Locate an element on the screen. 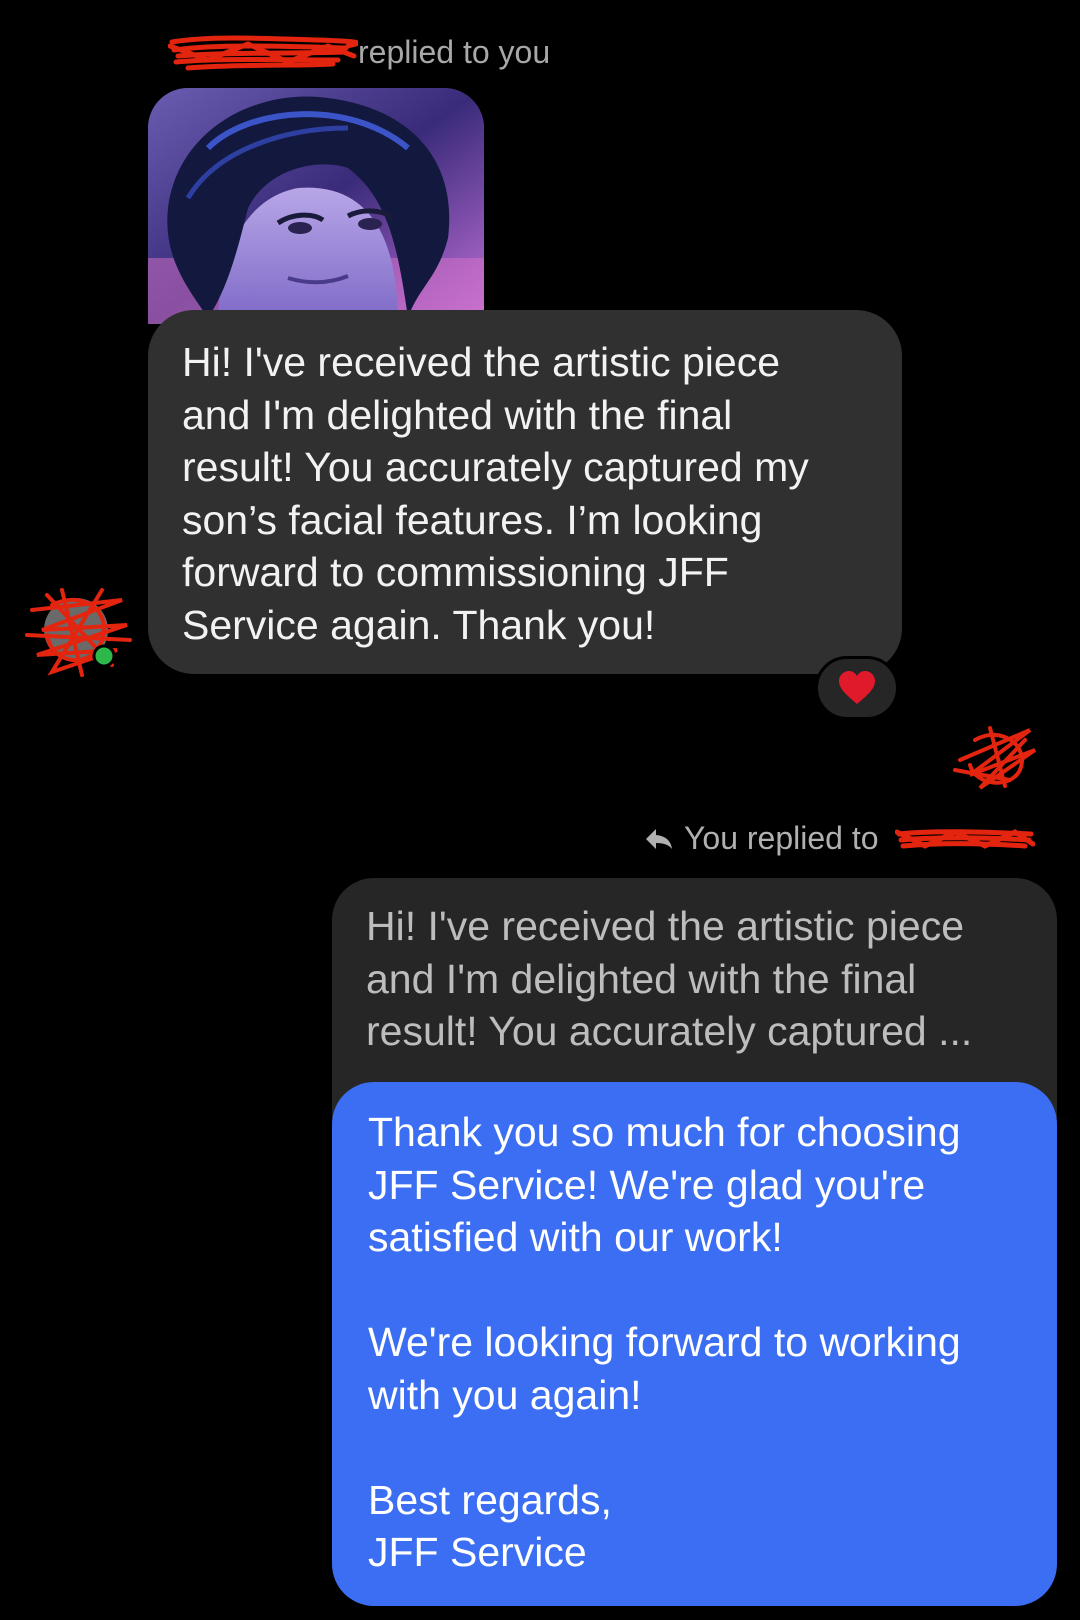 The height and width of the screenshot is (1620, 1080). my-avatar is located at coordinates (995, 756).